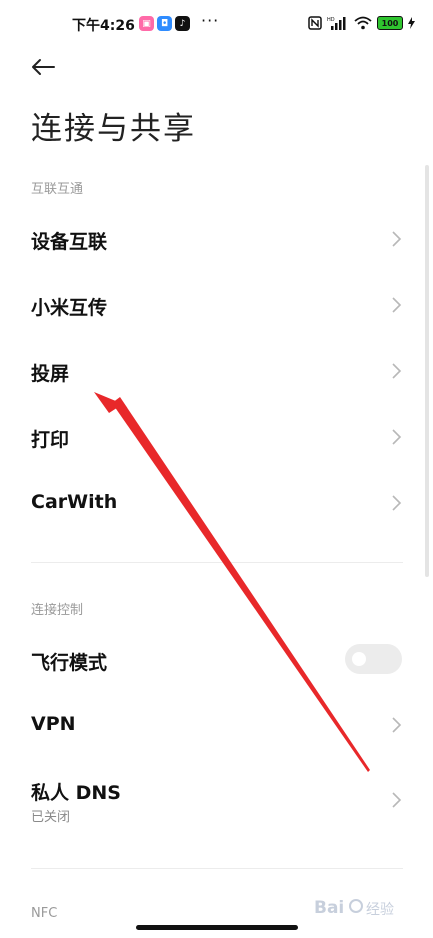 The height and width of the screenshot is (938, 433). I want to click on signal-icon: HD, so click(336, 23).